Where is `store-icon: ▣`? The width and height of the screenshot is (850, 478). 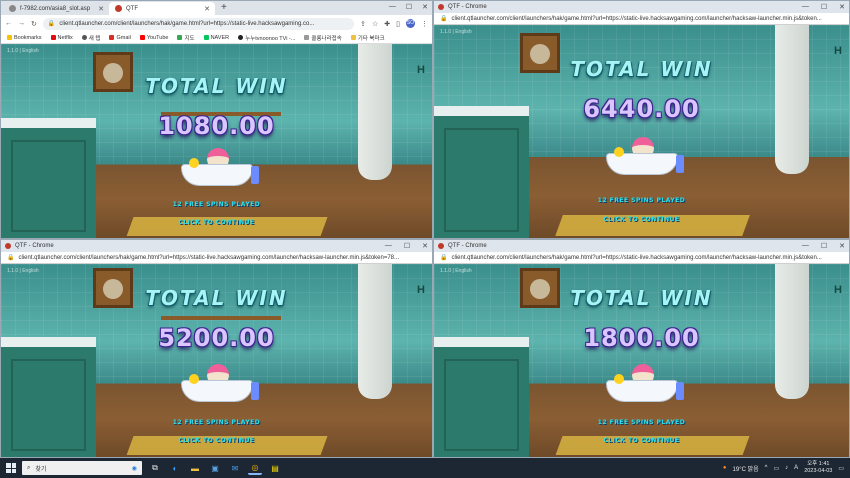 store-icon: ▣ is located at coordinates (215, 468).